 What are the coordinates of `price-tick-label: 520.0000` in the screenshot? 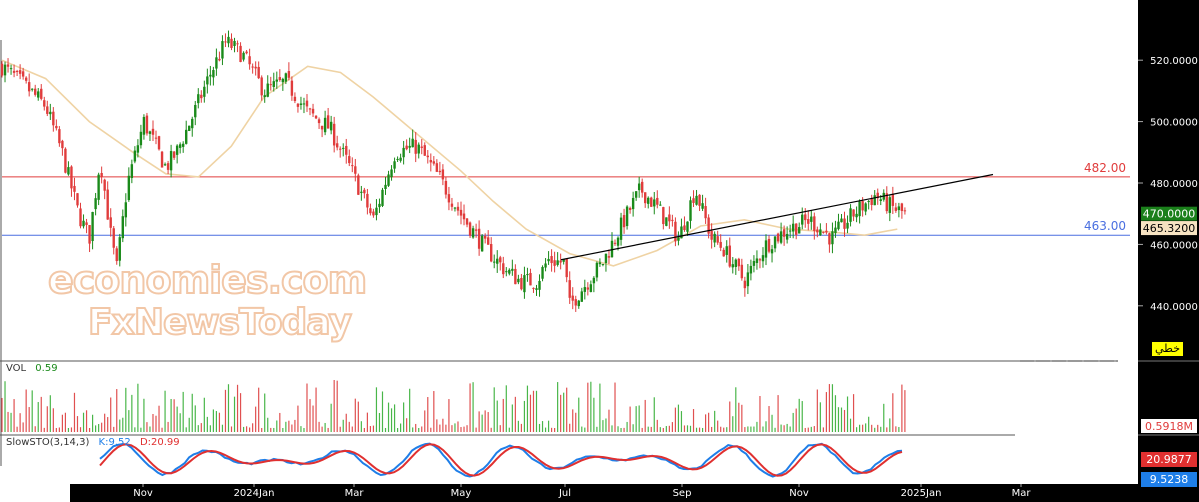 It's located at (1174, 61).